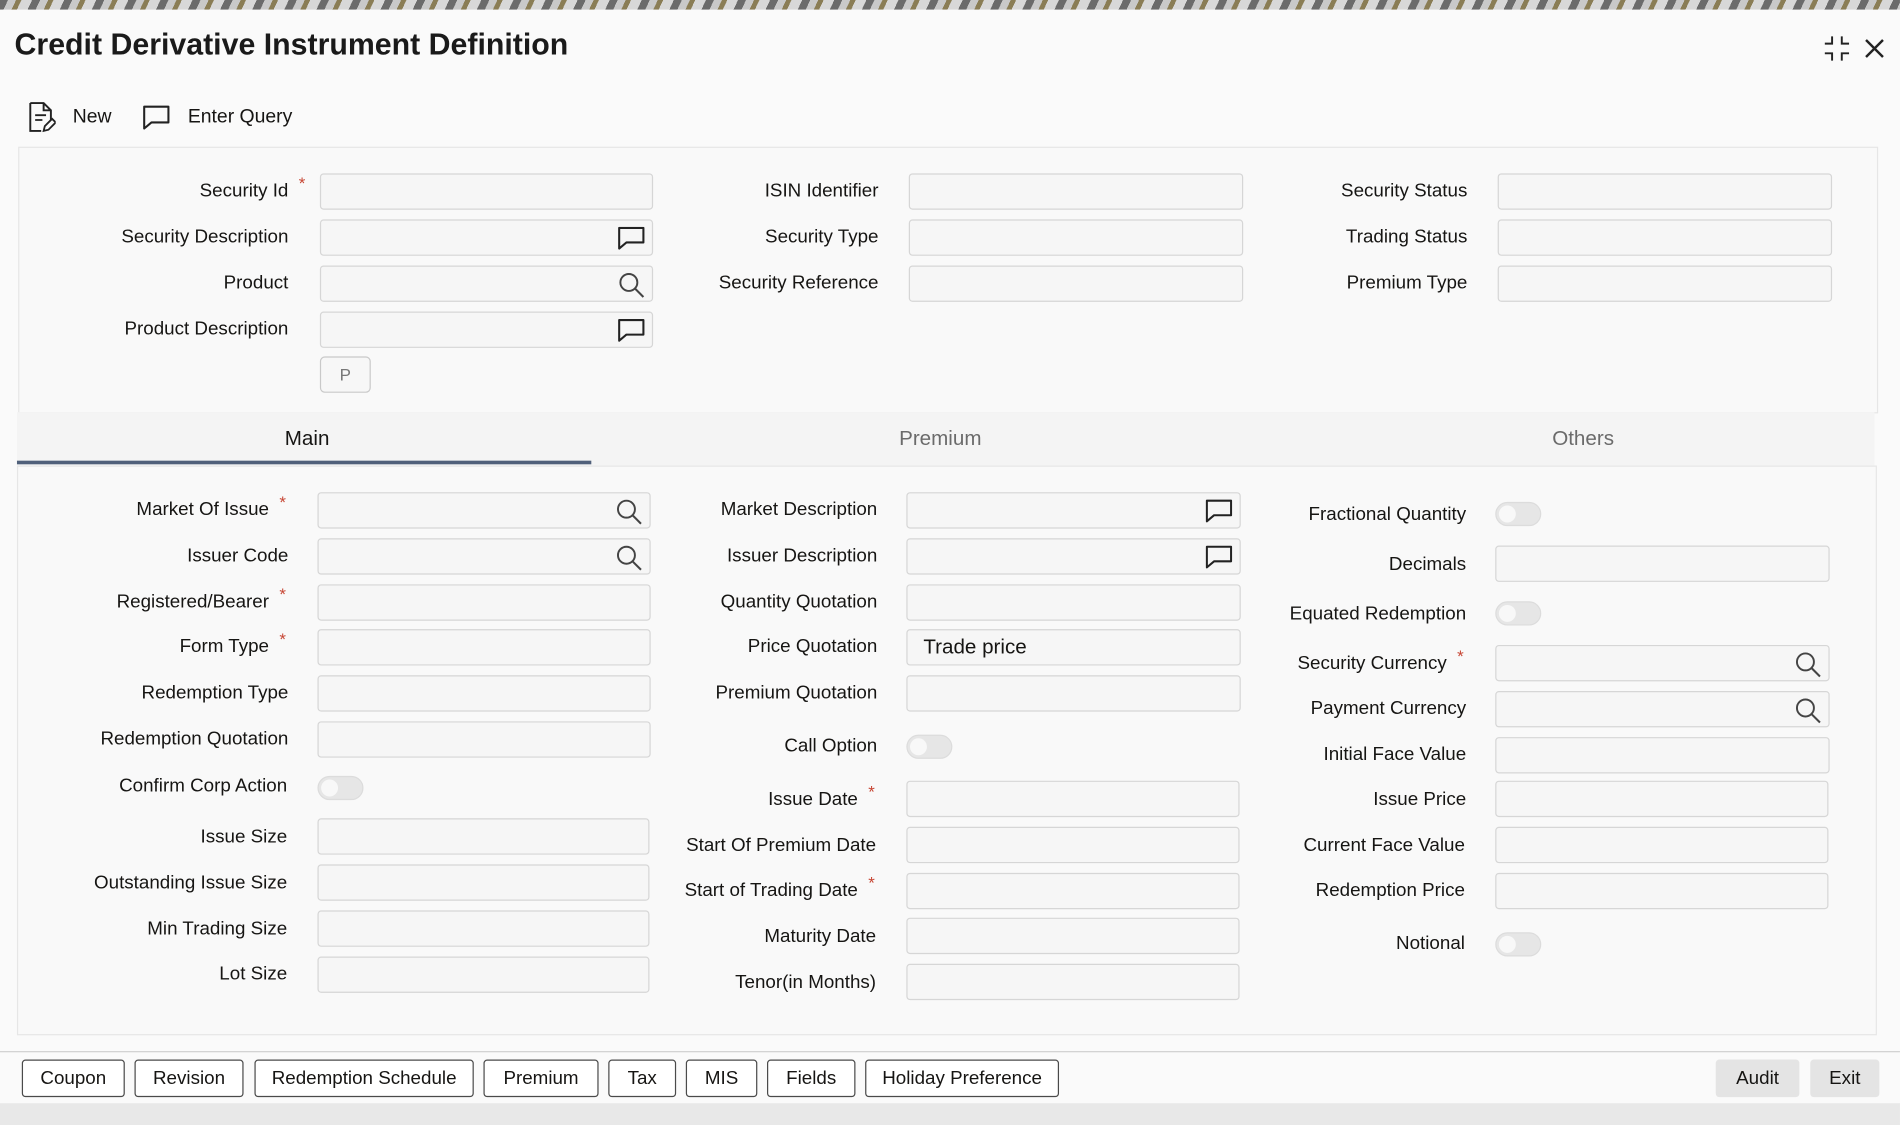 The image size is (1900, 1125). What do you see at coordinates (1076, 191) in the screenshot?
I see `isin-identifier-input` at bounding box center [1076, 191].